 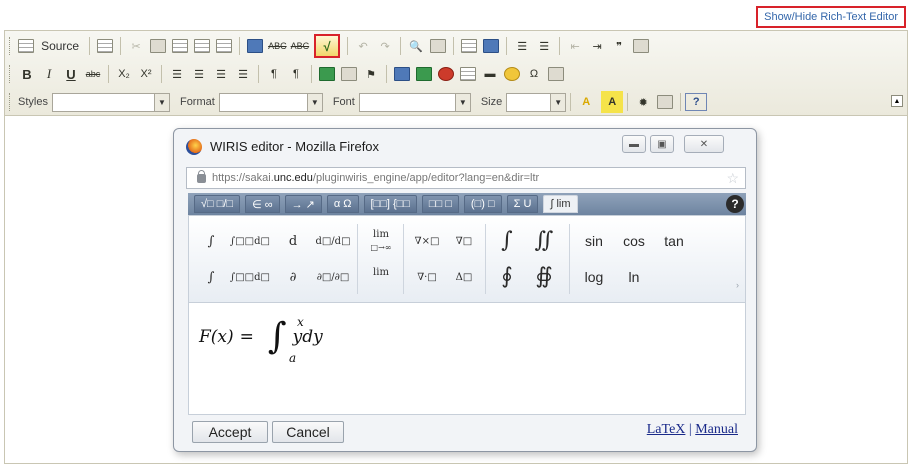 What do you see at coordinates (224, 46) in the screenshot?
I see `paste-word-button` at bounding box center [224, 46].